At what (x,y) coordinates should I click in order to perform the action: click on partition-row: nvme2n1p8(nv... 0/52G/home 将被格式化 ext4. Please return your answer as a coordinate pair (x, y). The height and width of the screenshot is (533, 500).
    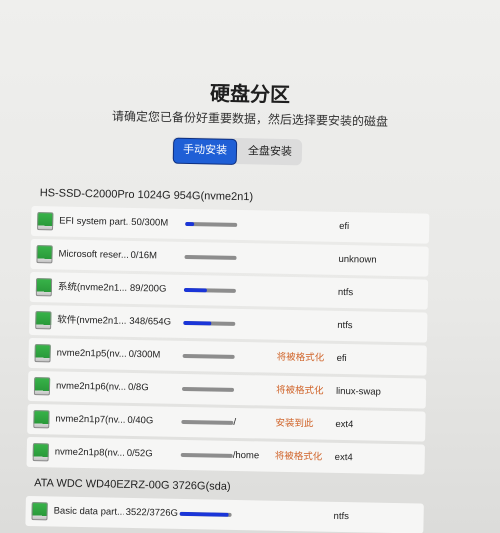
    Looking at the image, I should click on (225, 455).